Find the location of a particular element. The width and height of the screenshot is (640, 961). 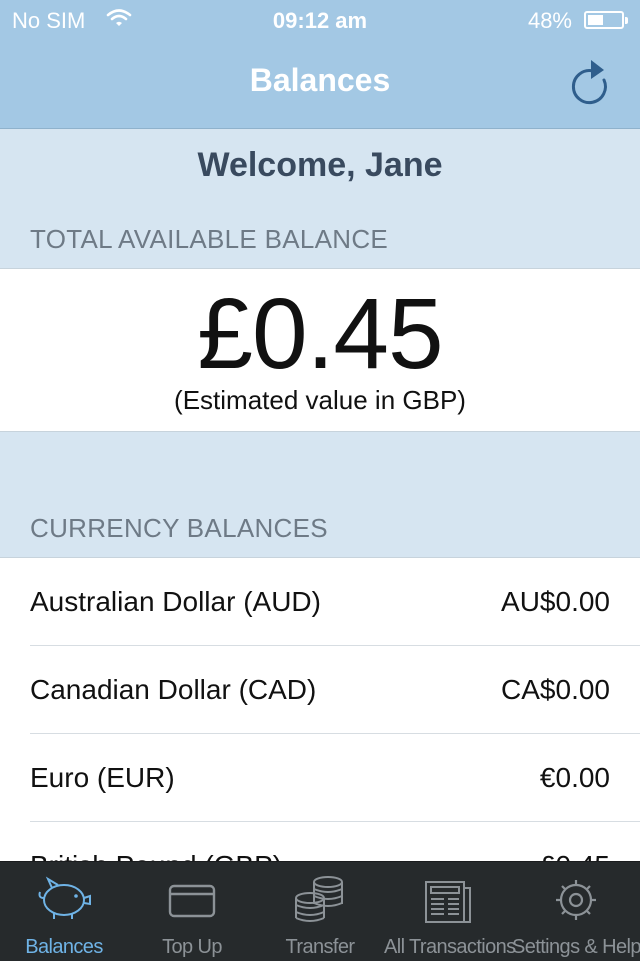

nav-header: No SIM 09:12 am 48% Balances is located at coordinates (320, 64).